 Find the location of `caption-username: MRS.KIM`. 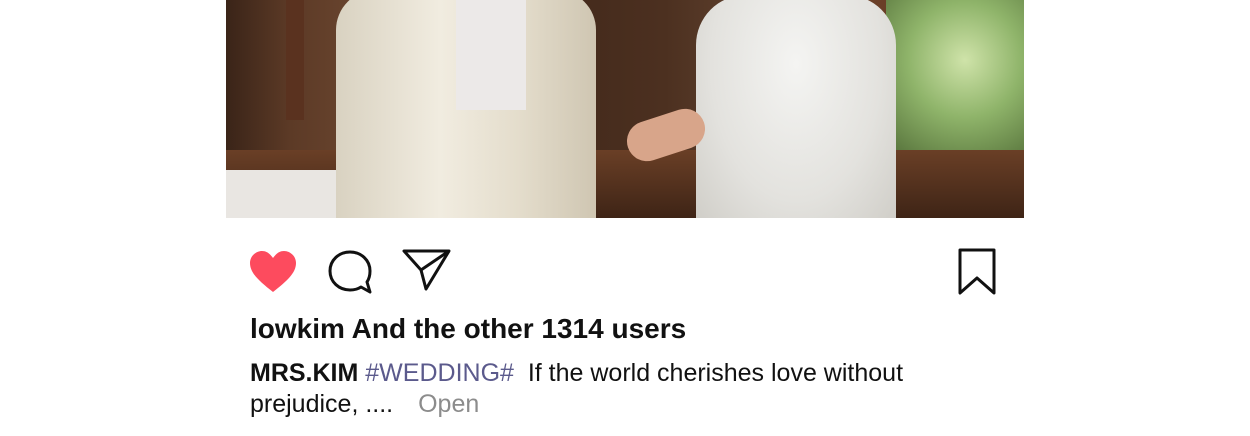

caption-username: MRS.KIM is located at coordinates (304, 373).